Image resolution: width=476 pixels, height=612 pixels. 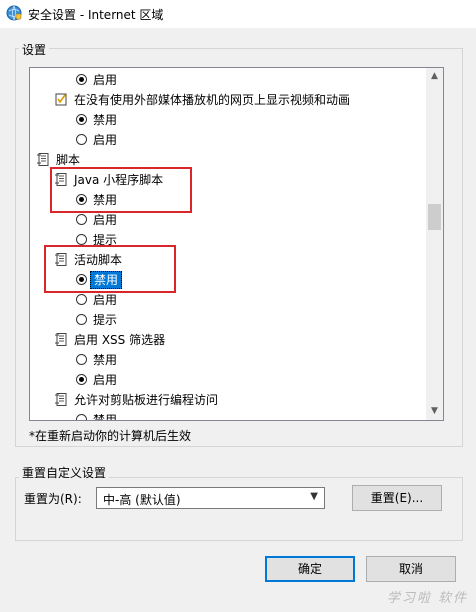 What do you see at coordinates (310, 569) in the screenshot?
I see `ok-button: 确定` at bounding box center [310, 569].